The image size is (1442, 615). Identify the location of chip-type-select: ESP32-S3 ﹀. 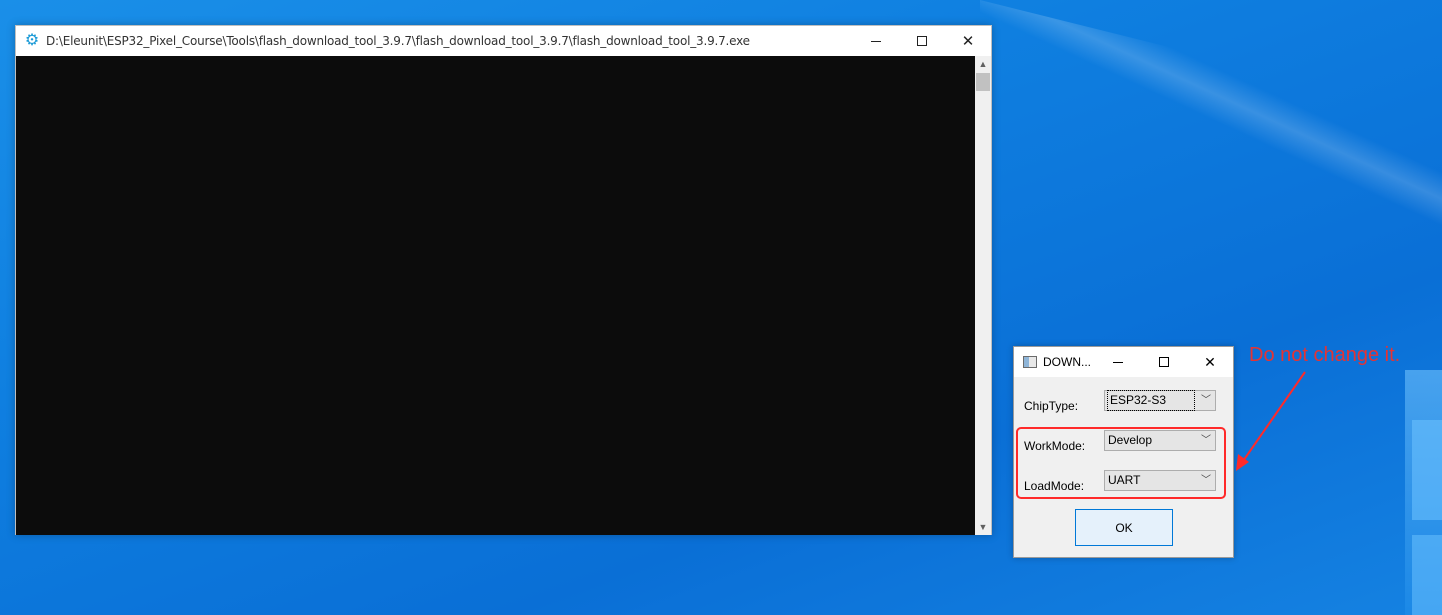
(1160, 400).